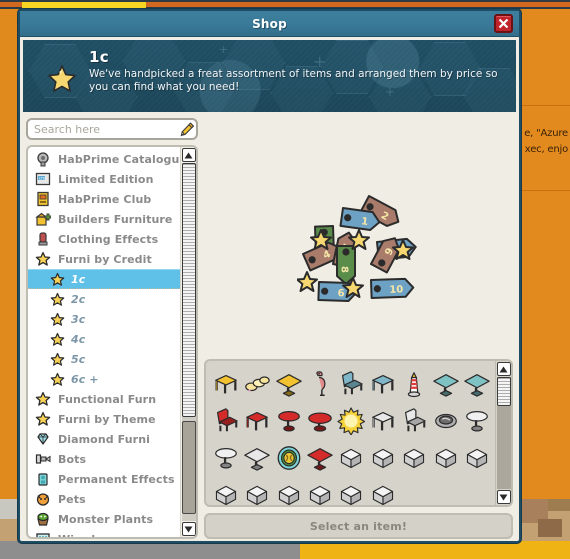 The image size is (570, 559). What do you see at coordinates (225, 383) in the screenshot?
I see `item-cell-yellow-stool` at bounding box center [225, 383].